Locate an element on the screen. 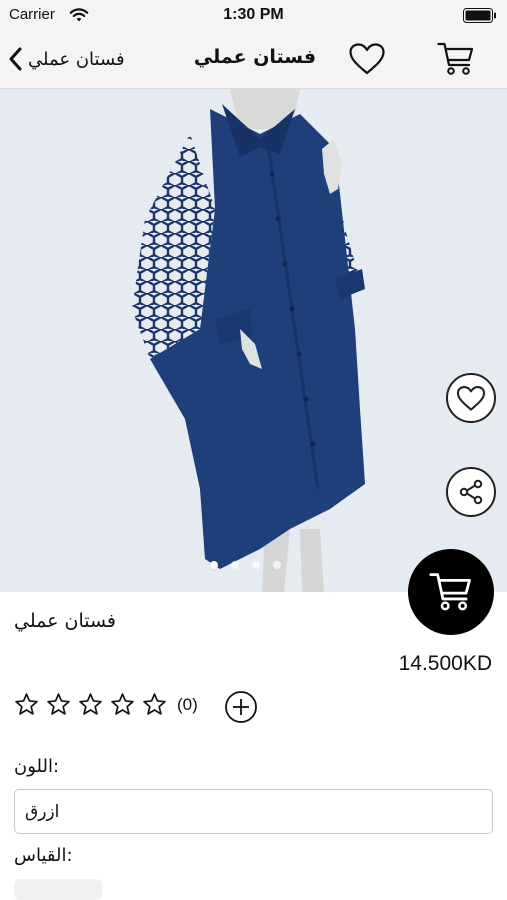 This screenshot has height=900, width=507. status-time: 1:30 PM is located at coordinates (253, 14).